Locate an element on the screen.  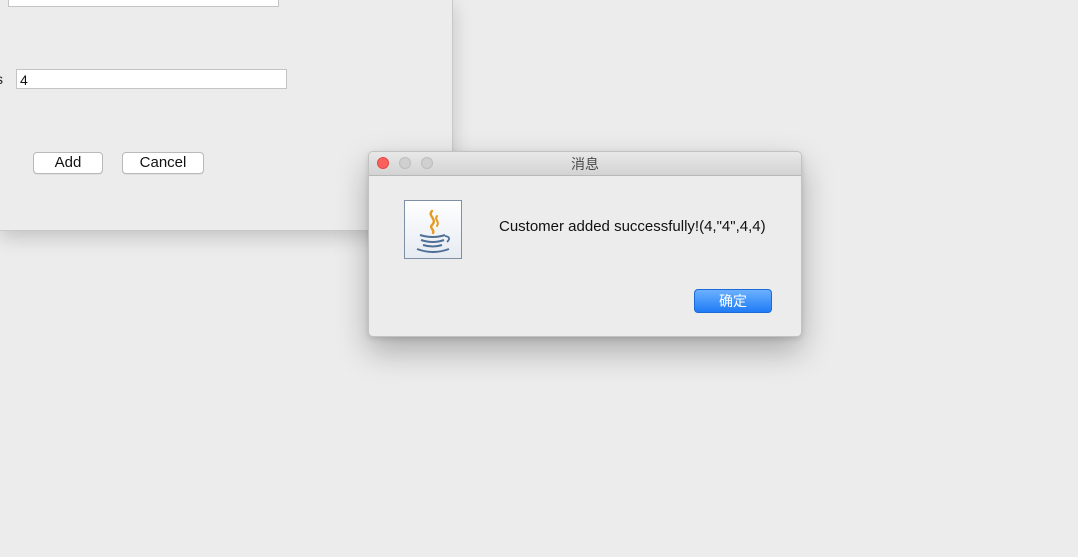
dialog-titlebar: 消息 is located at coordinates (585, 164).